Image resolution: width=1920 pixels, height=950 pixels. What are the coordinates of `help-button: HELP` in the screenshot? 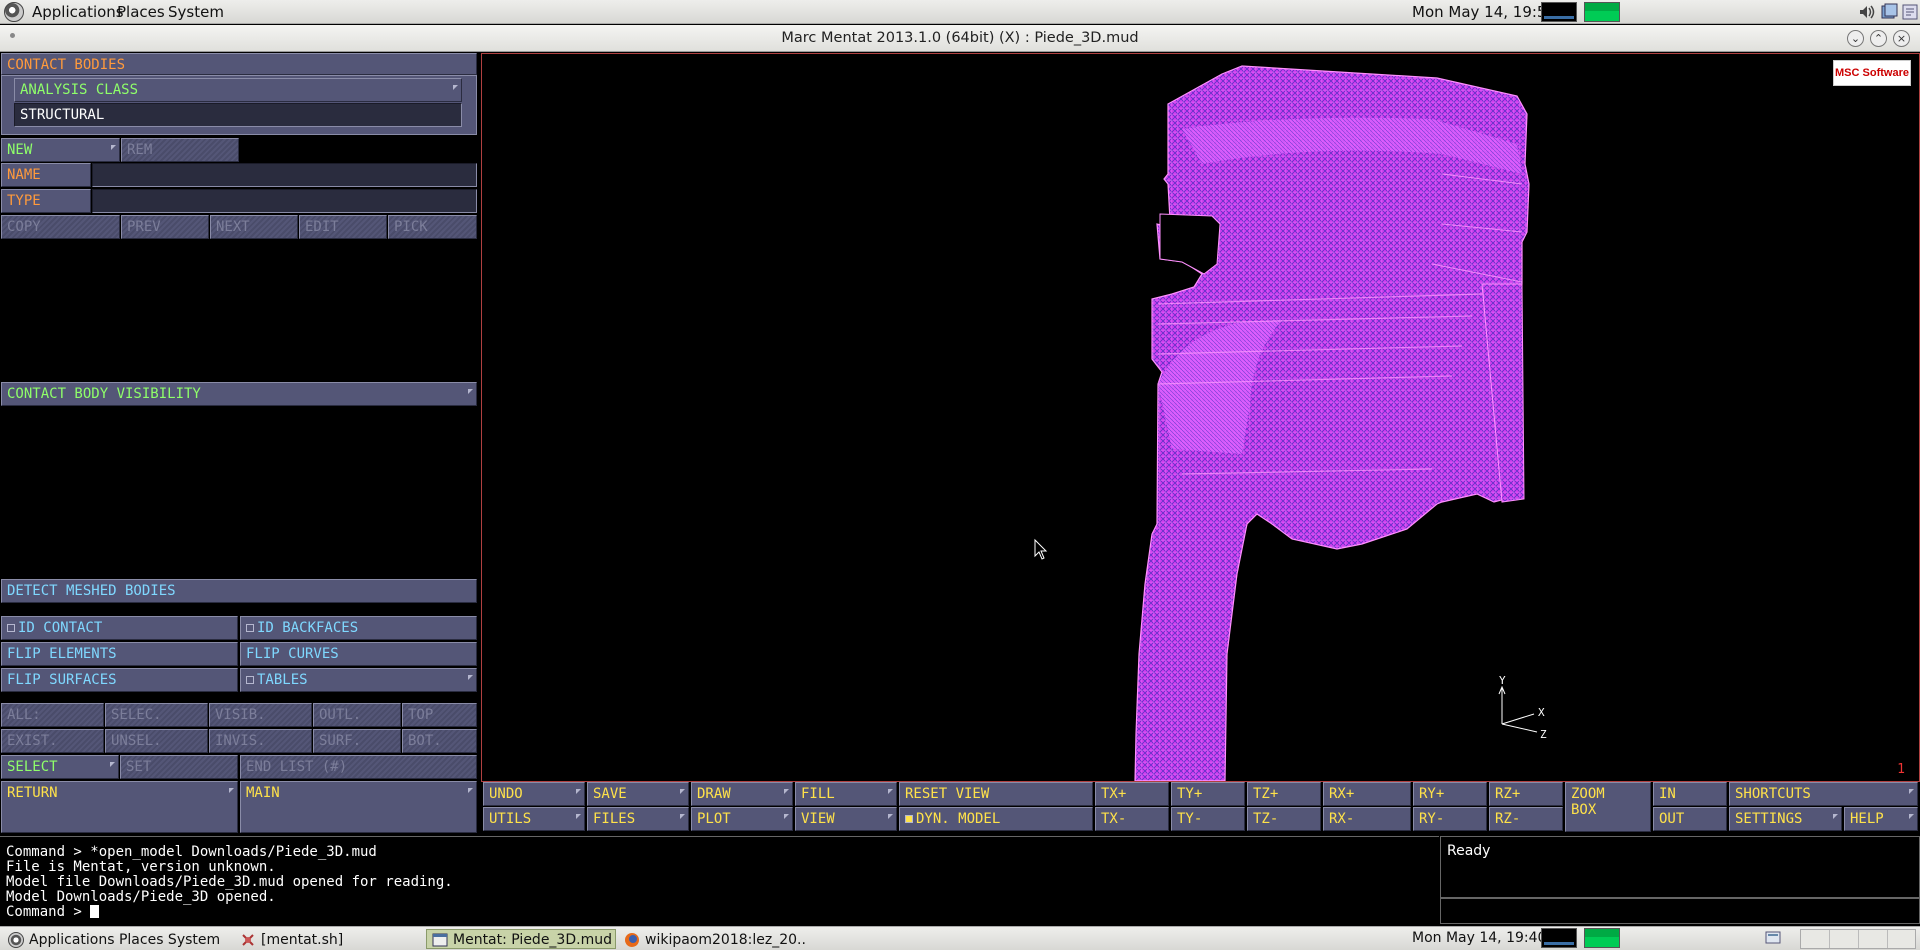 It's located at (1881, 819).